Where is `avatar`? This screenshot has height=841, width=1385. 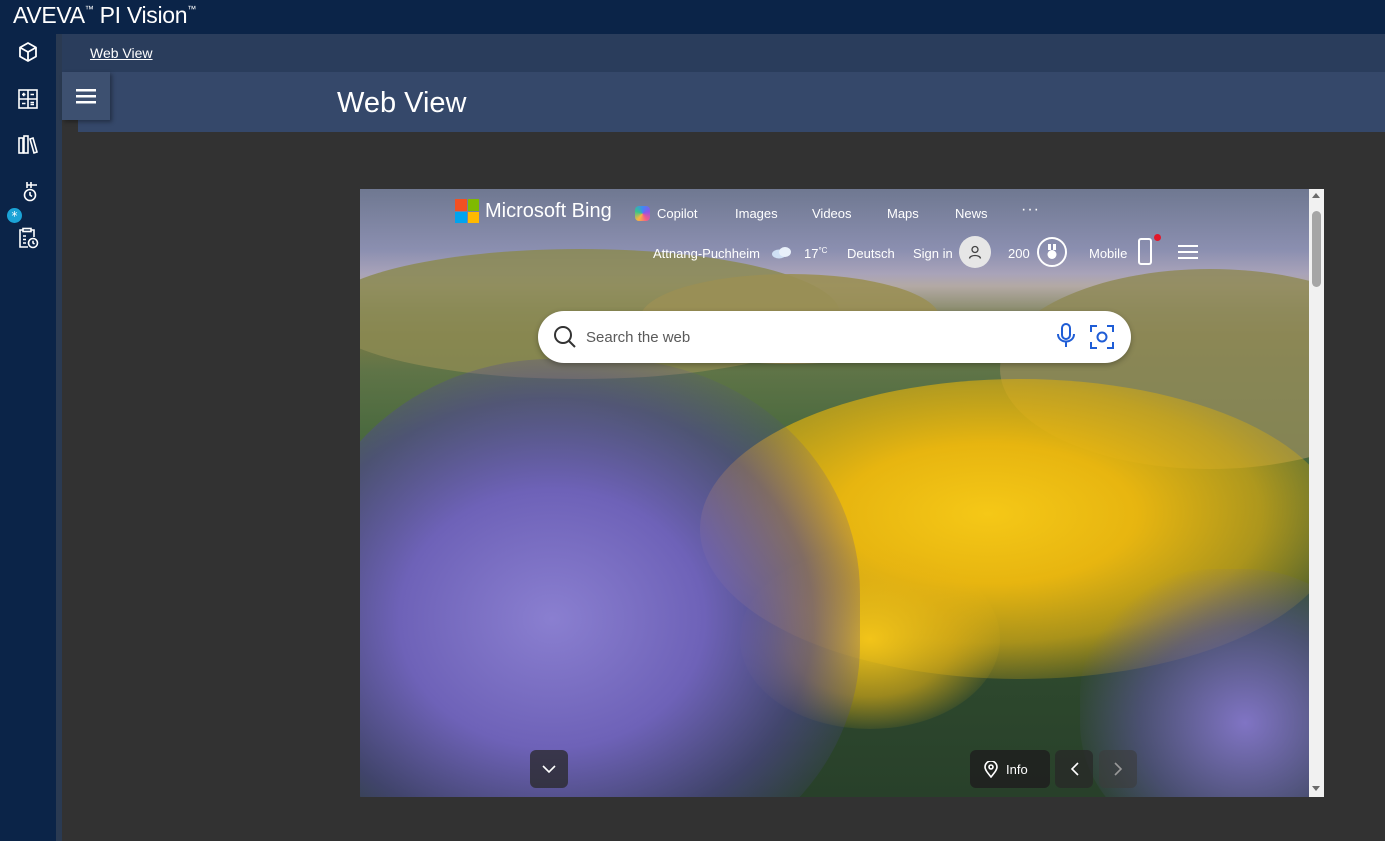 avatar is located at coordinates (975, 252).